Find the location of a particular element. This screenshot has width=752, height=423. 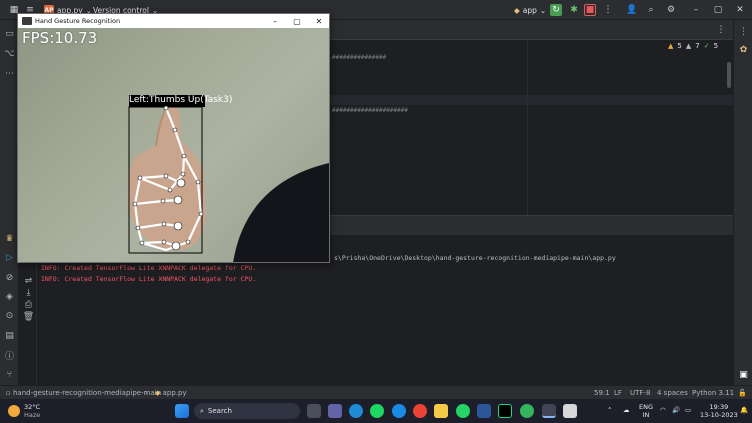

window-minimize-button: – is located at coordinates (275, 21).